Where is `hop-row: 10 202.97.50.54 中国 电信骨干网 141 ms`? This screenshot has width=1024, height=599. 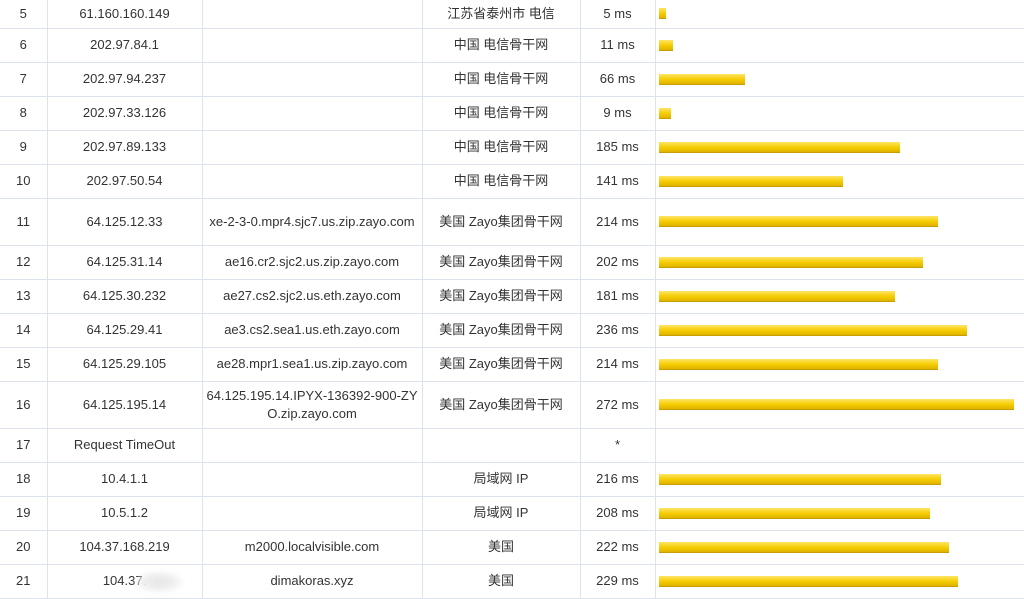
hop-row: 10 202.97.50.54 中国 电信骨干网 141 ms is located at coordinates (512, 181).